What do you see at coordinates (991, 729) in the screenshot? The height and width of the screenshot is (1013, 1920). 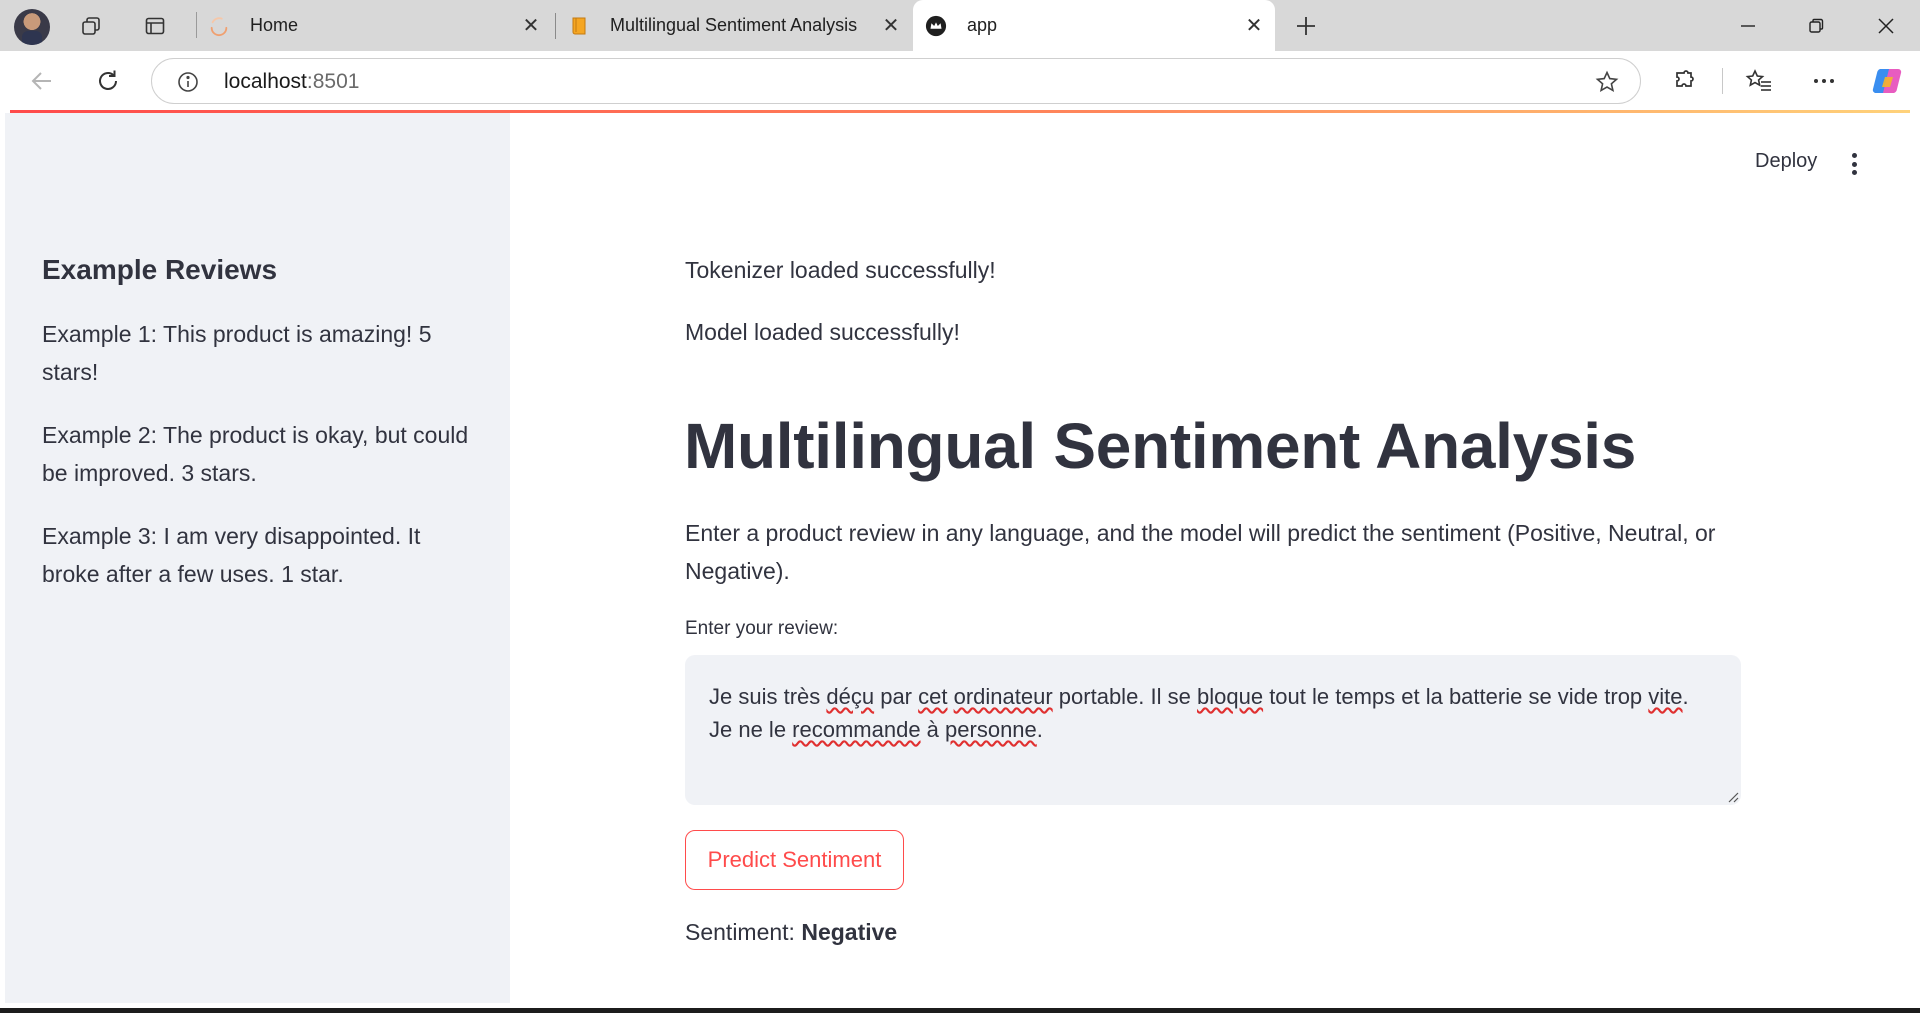 I see `spellcheck-word: personne` at bounding box center [991, 729].